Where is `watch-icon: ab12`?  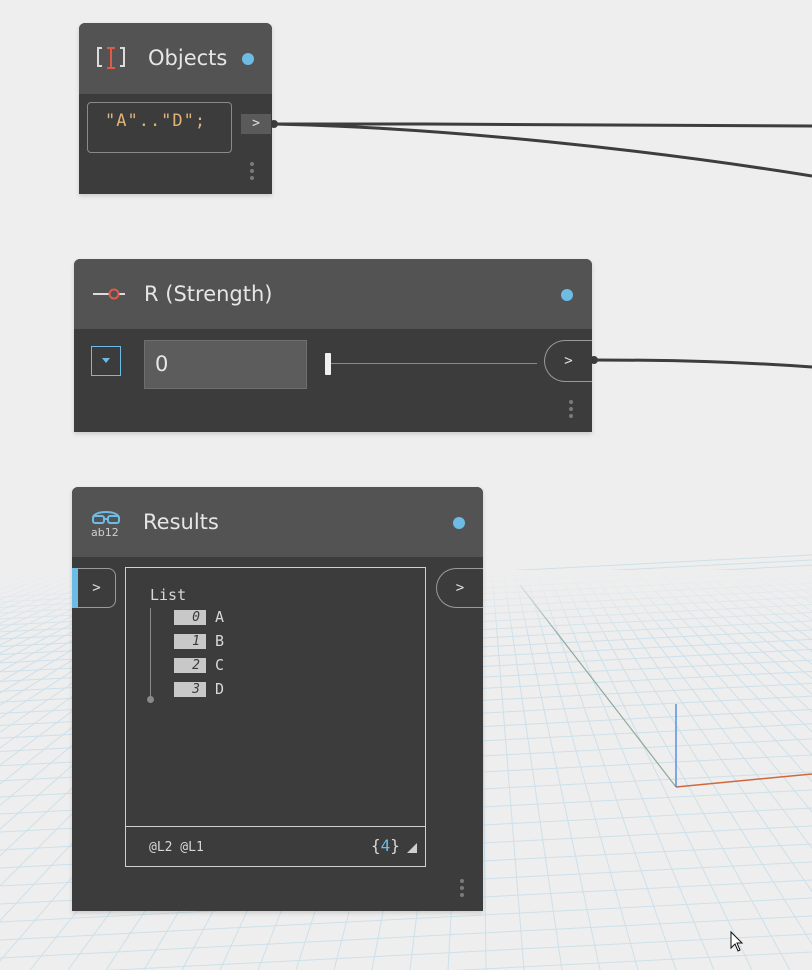
watch-icon: ab12 is located at coordinates (106, 523).